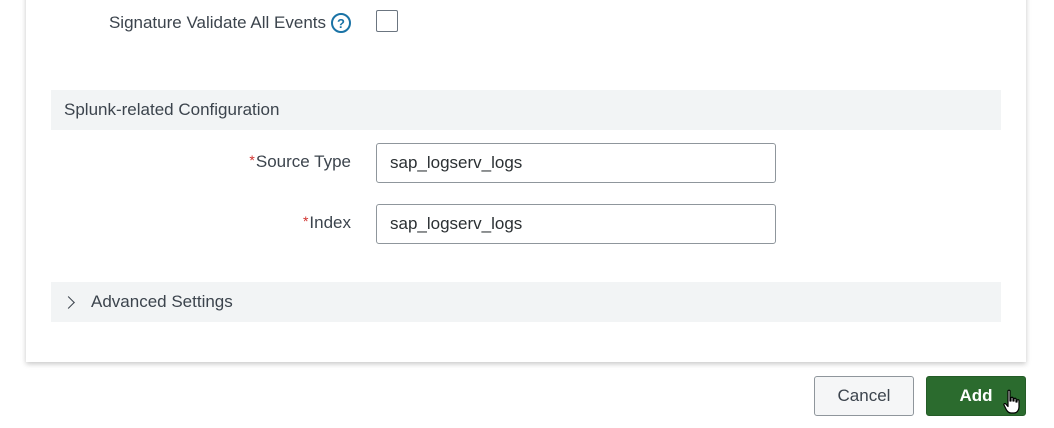  What do you see at coordinates (526, 24) in the screenshot?
I see `signature-validate-row: Signature Validate All Events ?` at bounding box center [526, 24].